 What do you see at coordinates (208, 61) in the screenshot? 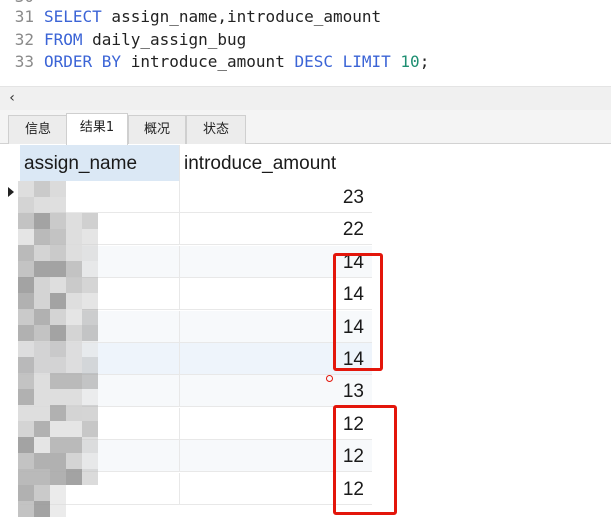
I see `sql-text: introduce_amount` at bounding box center [208, 61].